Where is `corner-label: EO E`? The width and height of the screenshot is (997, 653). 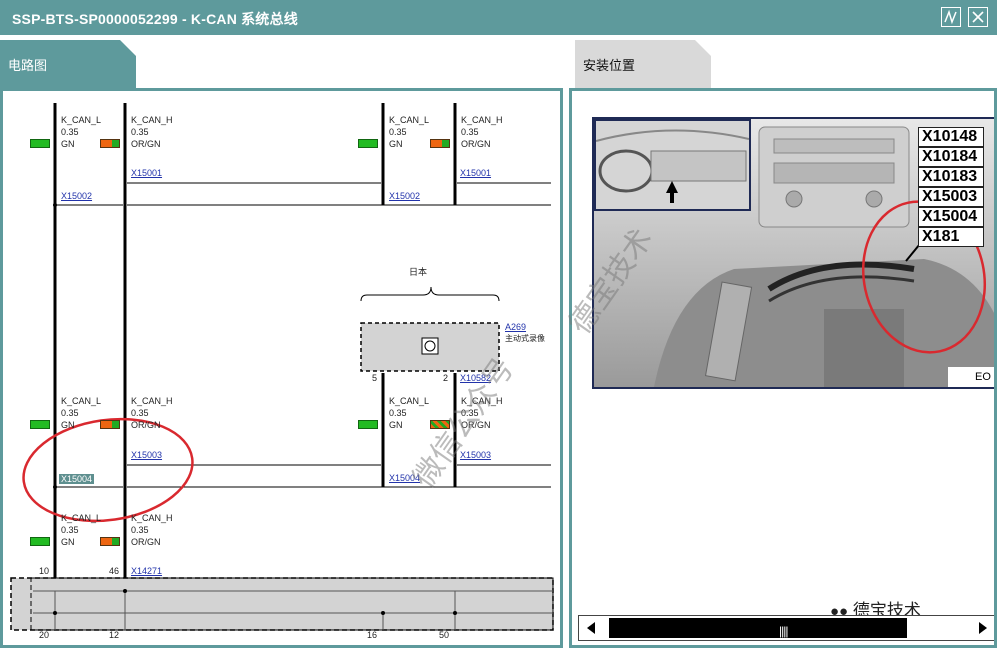
corner-label: EO E is located at coordinates (971, 377).